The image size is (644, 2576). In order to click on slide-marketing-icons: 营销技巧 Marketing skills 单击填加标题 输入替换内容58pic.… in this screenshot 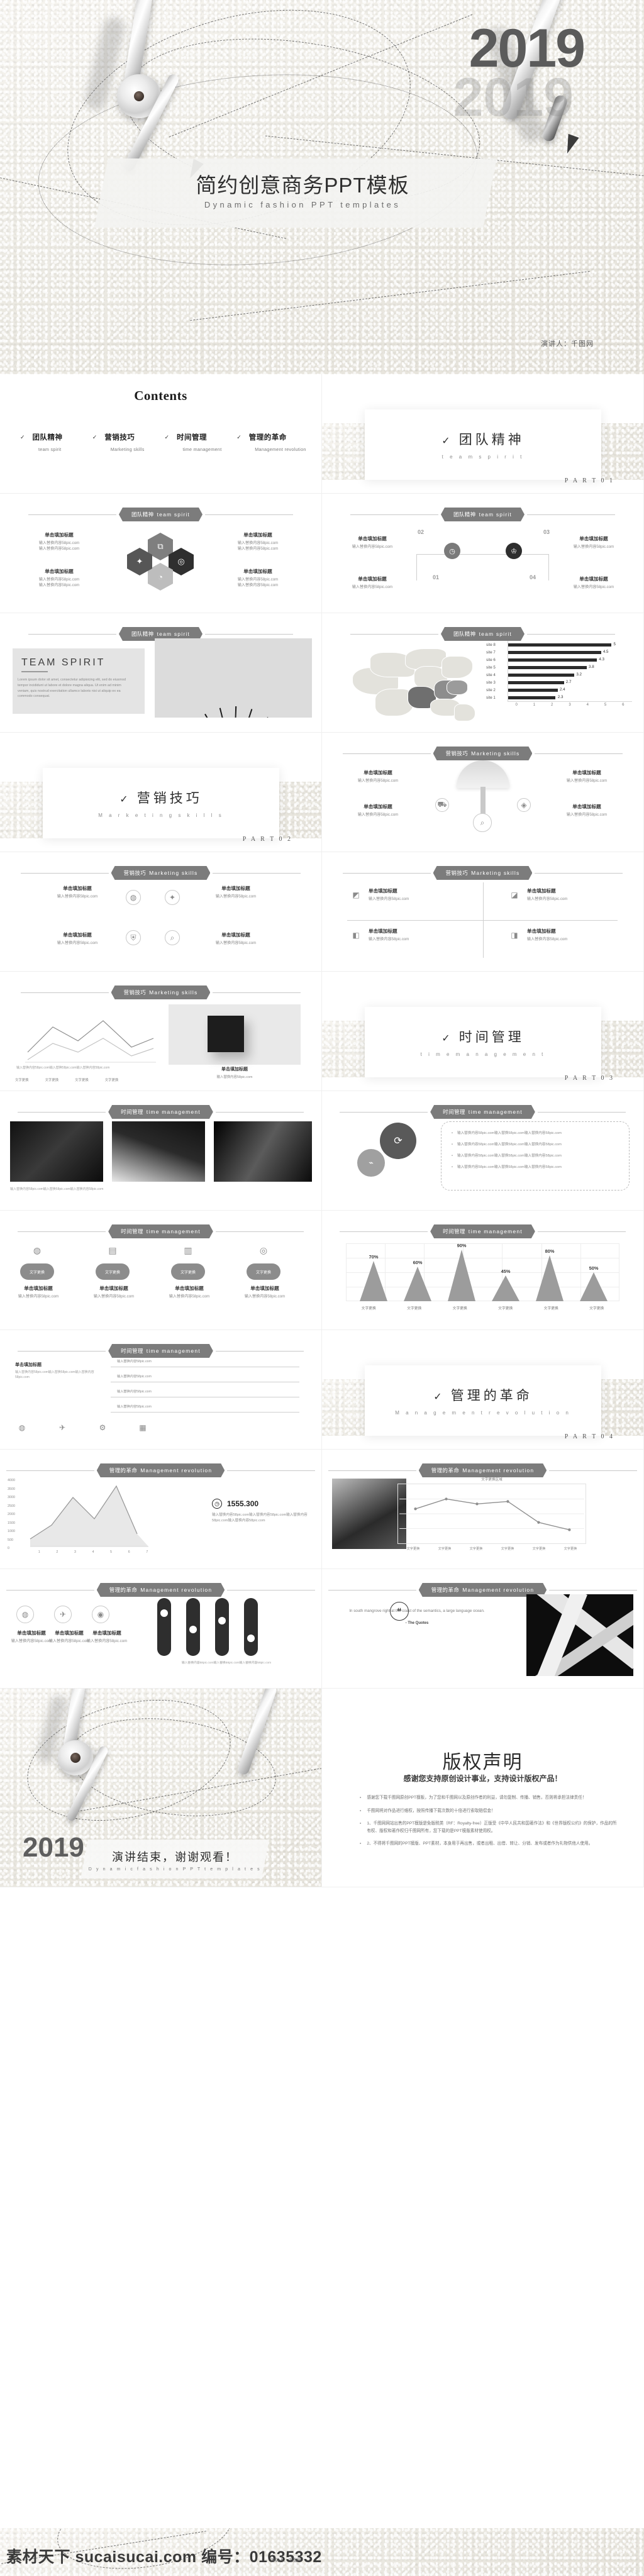, I will do `click(161, 912)`.